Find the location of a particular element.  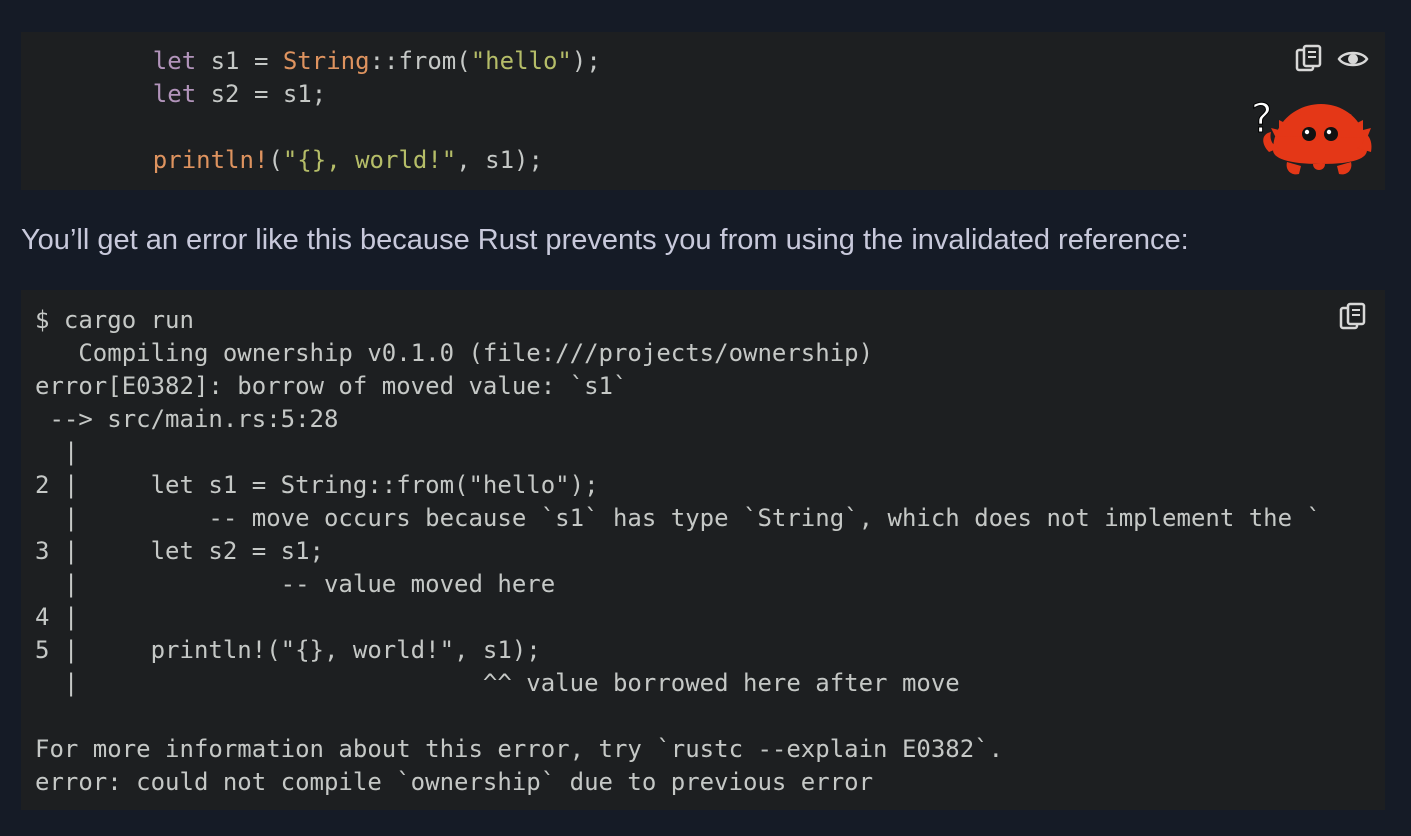

console-line: $ cargo run is located at coordinates (114, 320).